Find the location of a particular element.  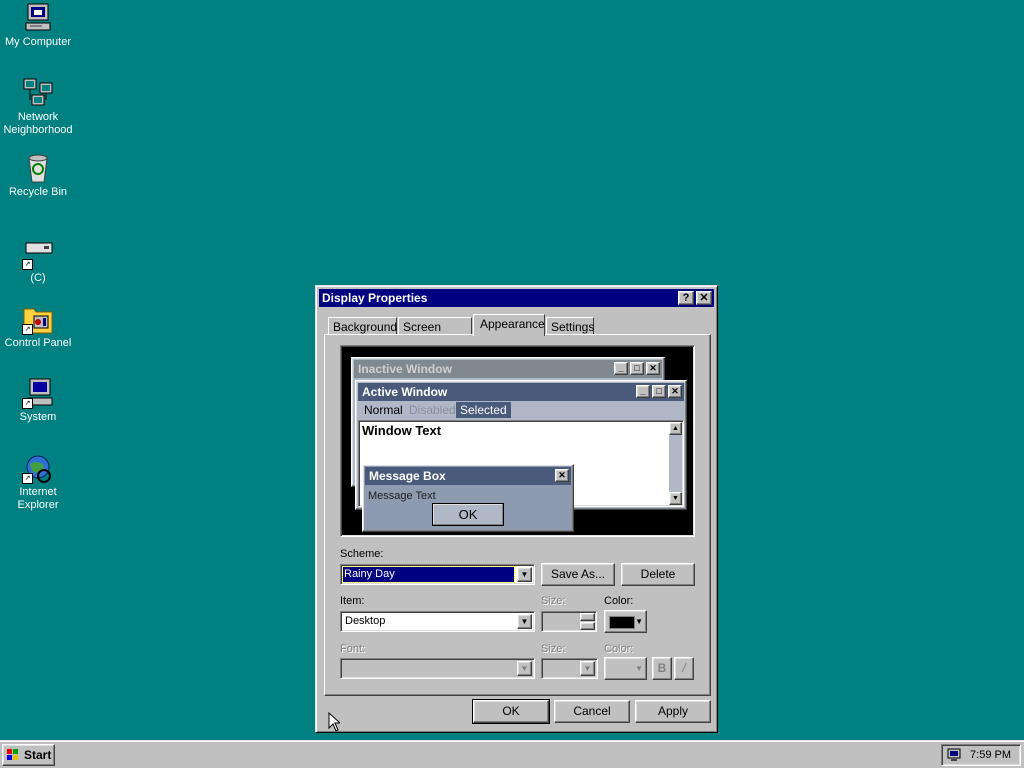

preview-inactive-title-text: Inactive Window is located at coordinates (405, 369).